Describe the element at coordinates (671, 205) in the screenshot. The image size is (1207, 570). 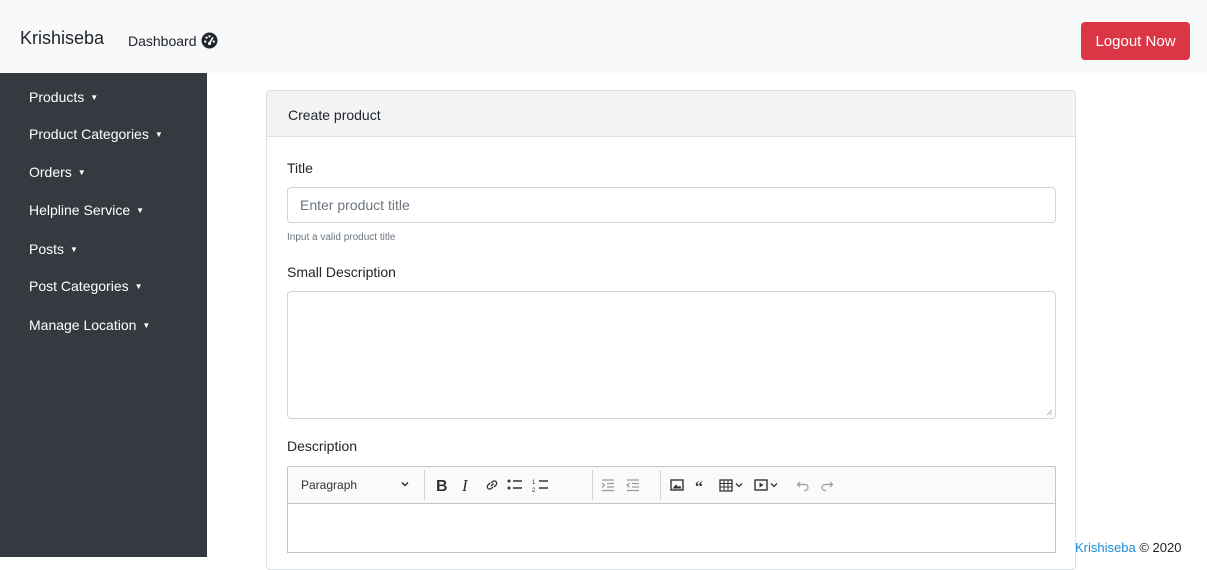
I see `title-input` at that location.